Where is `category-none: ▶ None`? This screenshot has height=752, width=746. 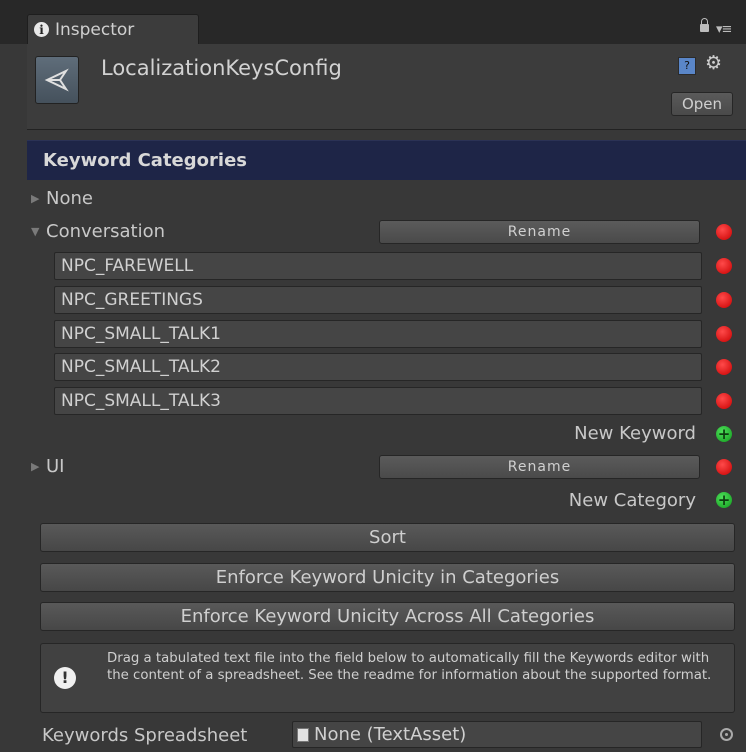
category-none: ▶ None is located at coordinates (62, 198).